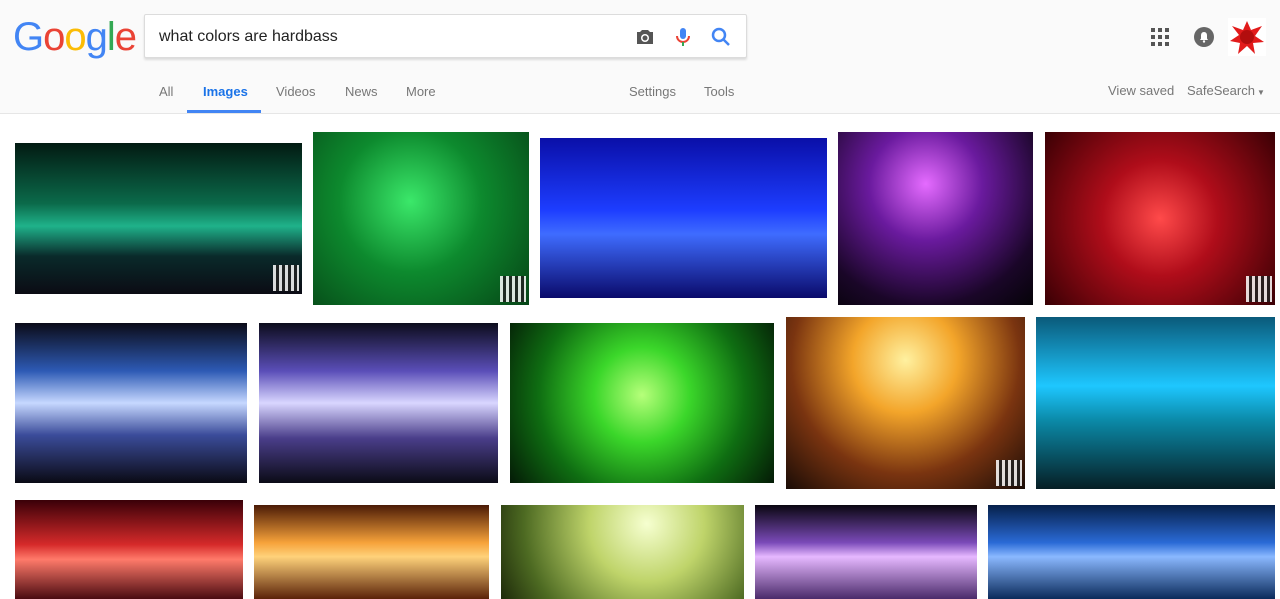 The height and width of the screenshot is (599, 1280). I want to click on safesearch-dropdown: SafeSearch ▼, so click(1226, 90).